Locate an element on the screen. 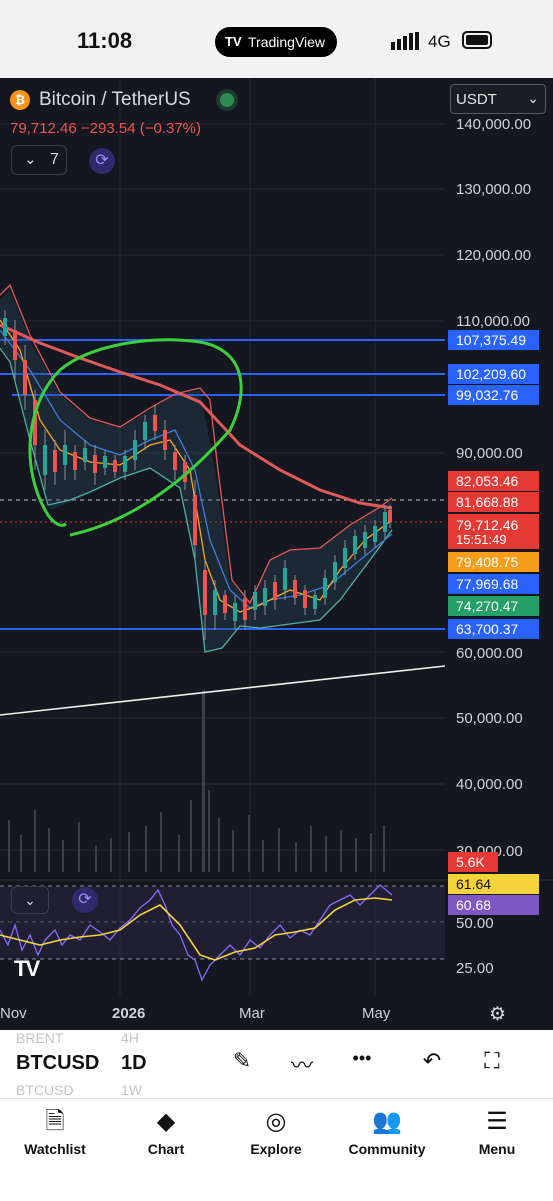 This screenshot has height=1201, width=553. price-tag: 77,969.68 is located at coordinates (493, 584).